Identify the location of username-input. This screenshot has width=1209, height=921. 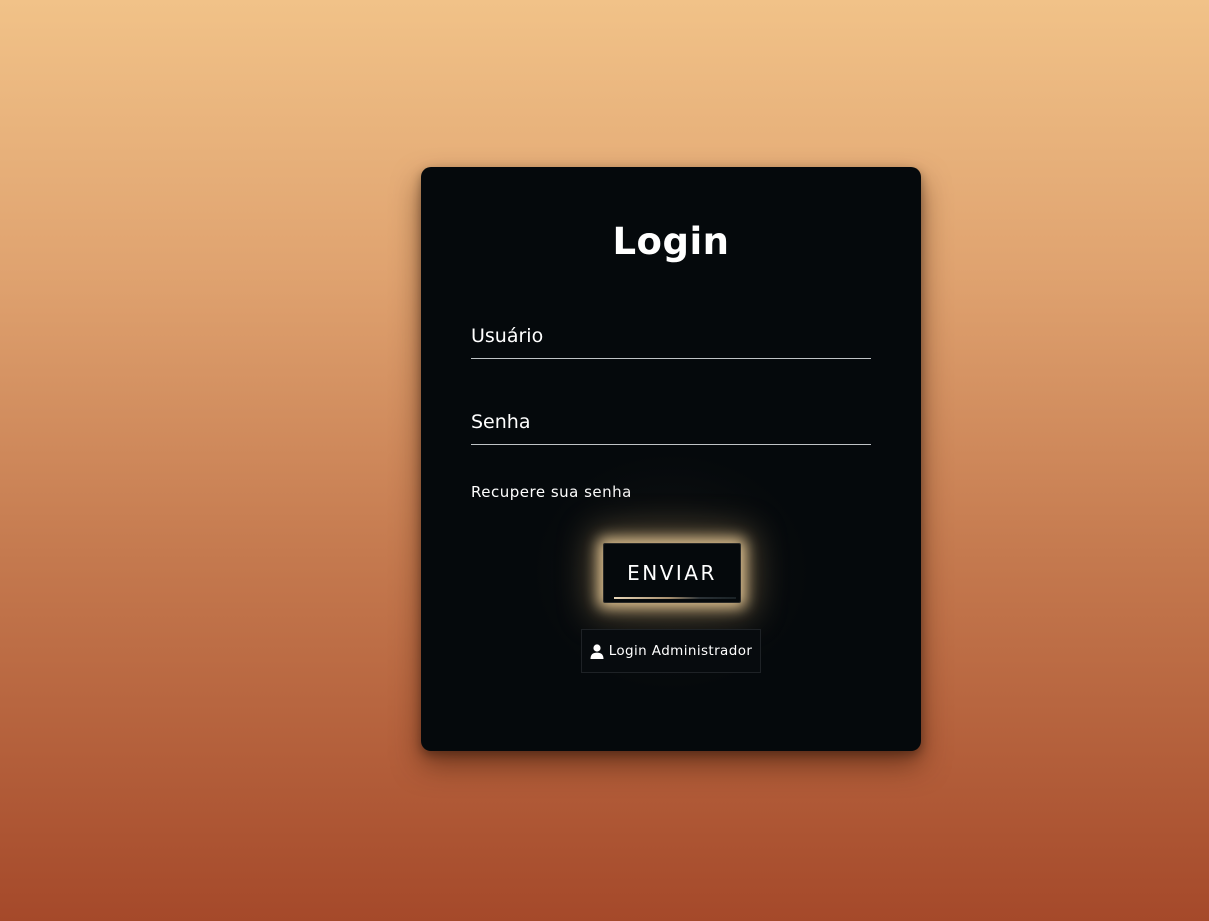
(671, 336).